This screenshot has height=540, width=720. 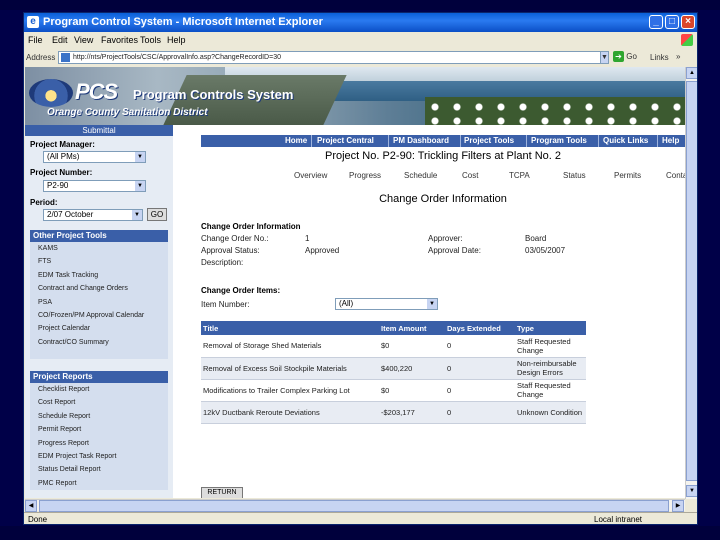 What do you see at coordinates (225, 304) in the screenshot?
I see `item-number-label: Item Number:` at bounding box center [225, 304].